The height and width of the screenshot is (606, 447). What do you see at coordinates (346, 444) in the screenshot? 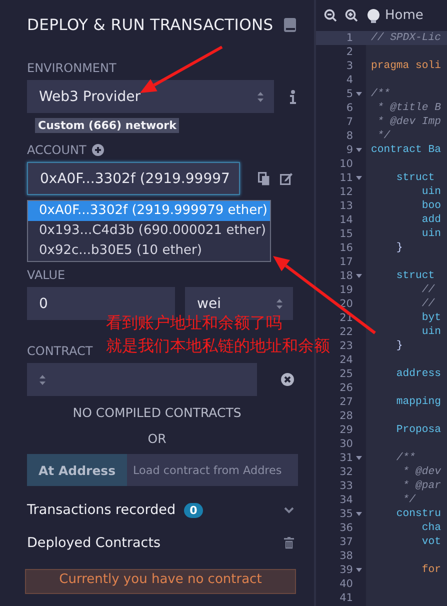
I see `line-number: 30` at bounding box center [346, 444].